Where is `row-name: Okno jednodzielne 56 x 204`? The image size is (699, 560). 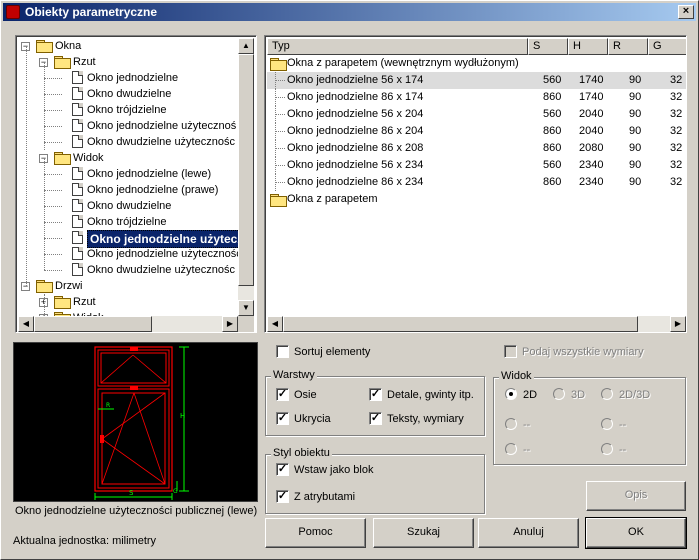 row-name: Okno jednodzielne 56 x 204 is located at coordinates (355, 114).